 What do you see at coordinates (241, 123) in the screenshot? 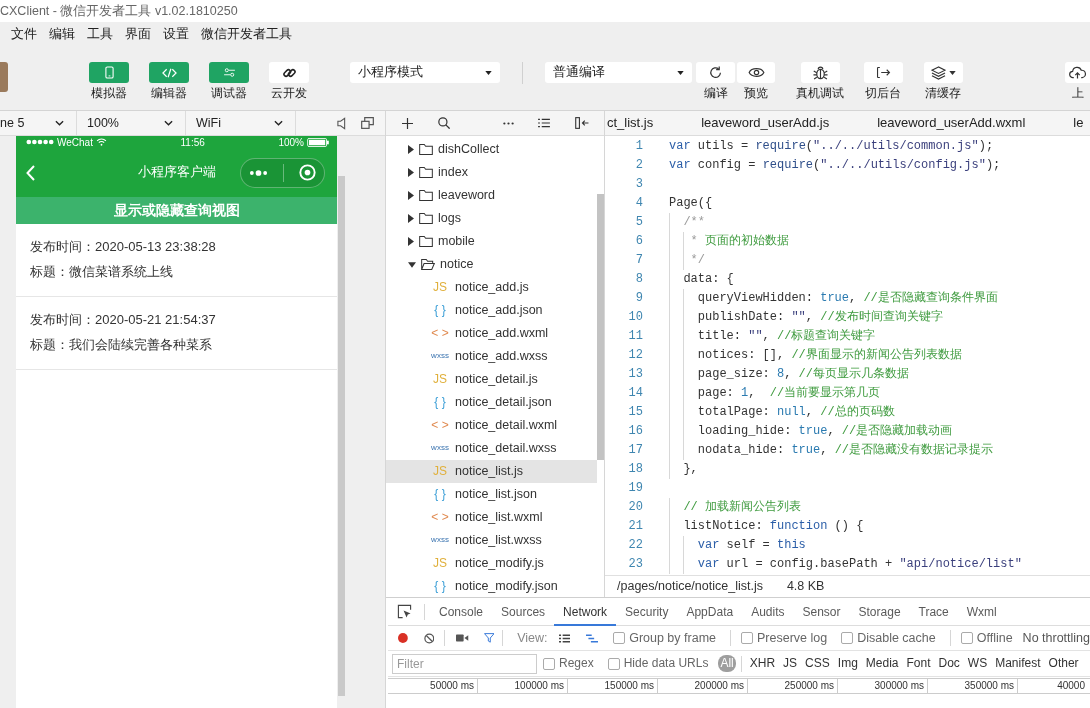
I see `network-select: WiFi` at bounding box center [241, 123].